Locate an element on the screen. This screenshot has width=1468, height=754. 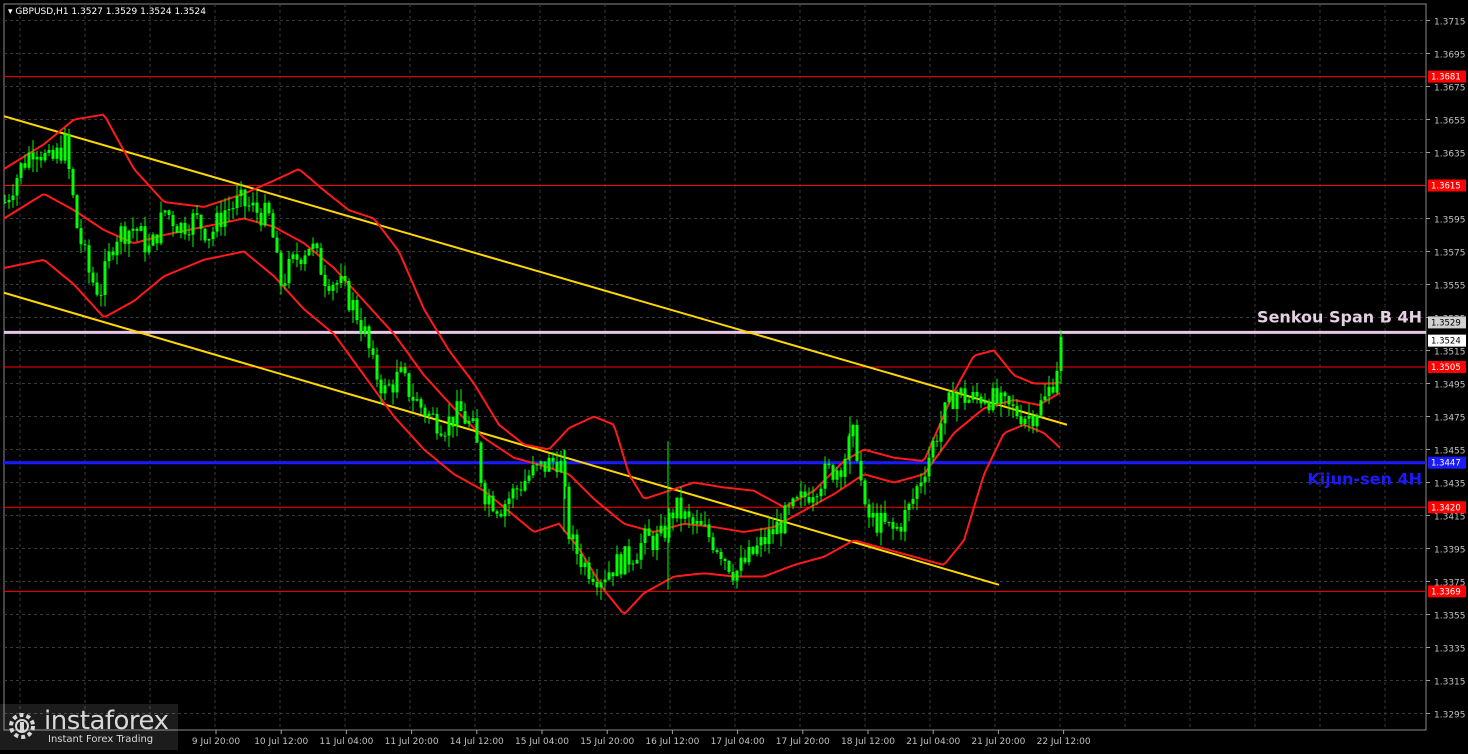
x-tick-label: 11 Jul 04:00 is located at coordinates (346, 742).